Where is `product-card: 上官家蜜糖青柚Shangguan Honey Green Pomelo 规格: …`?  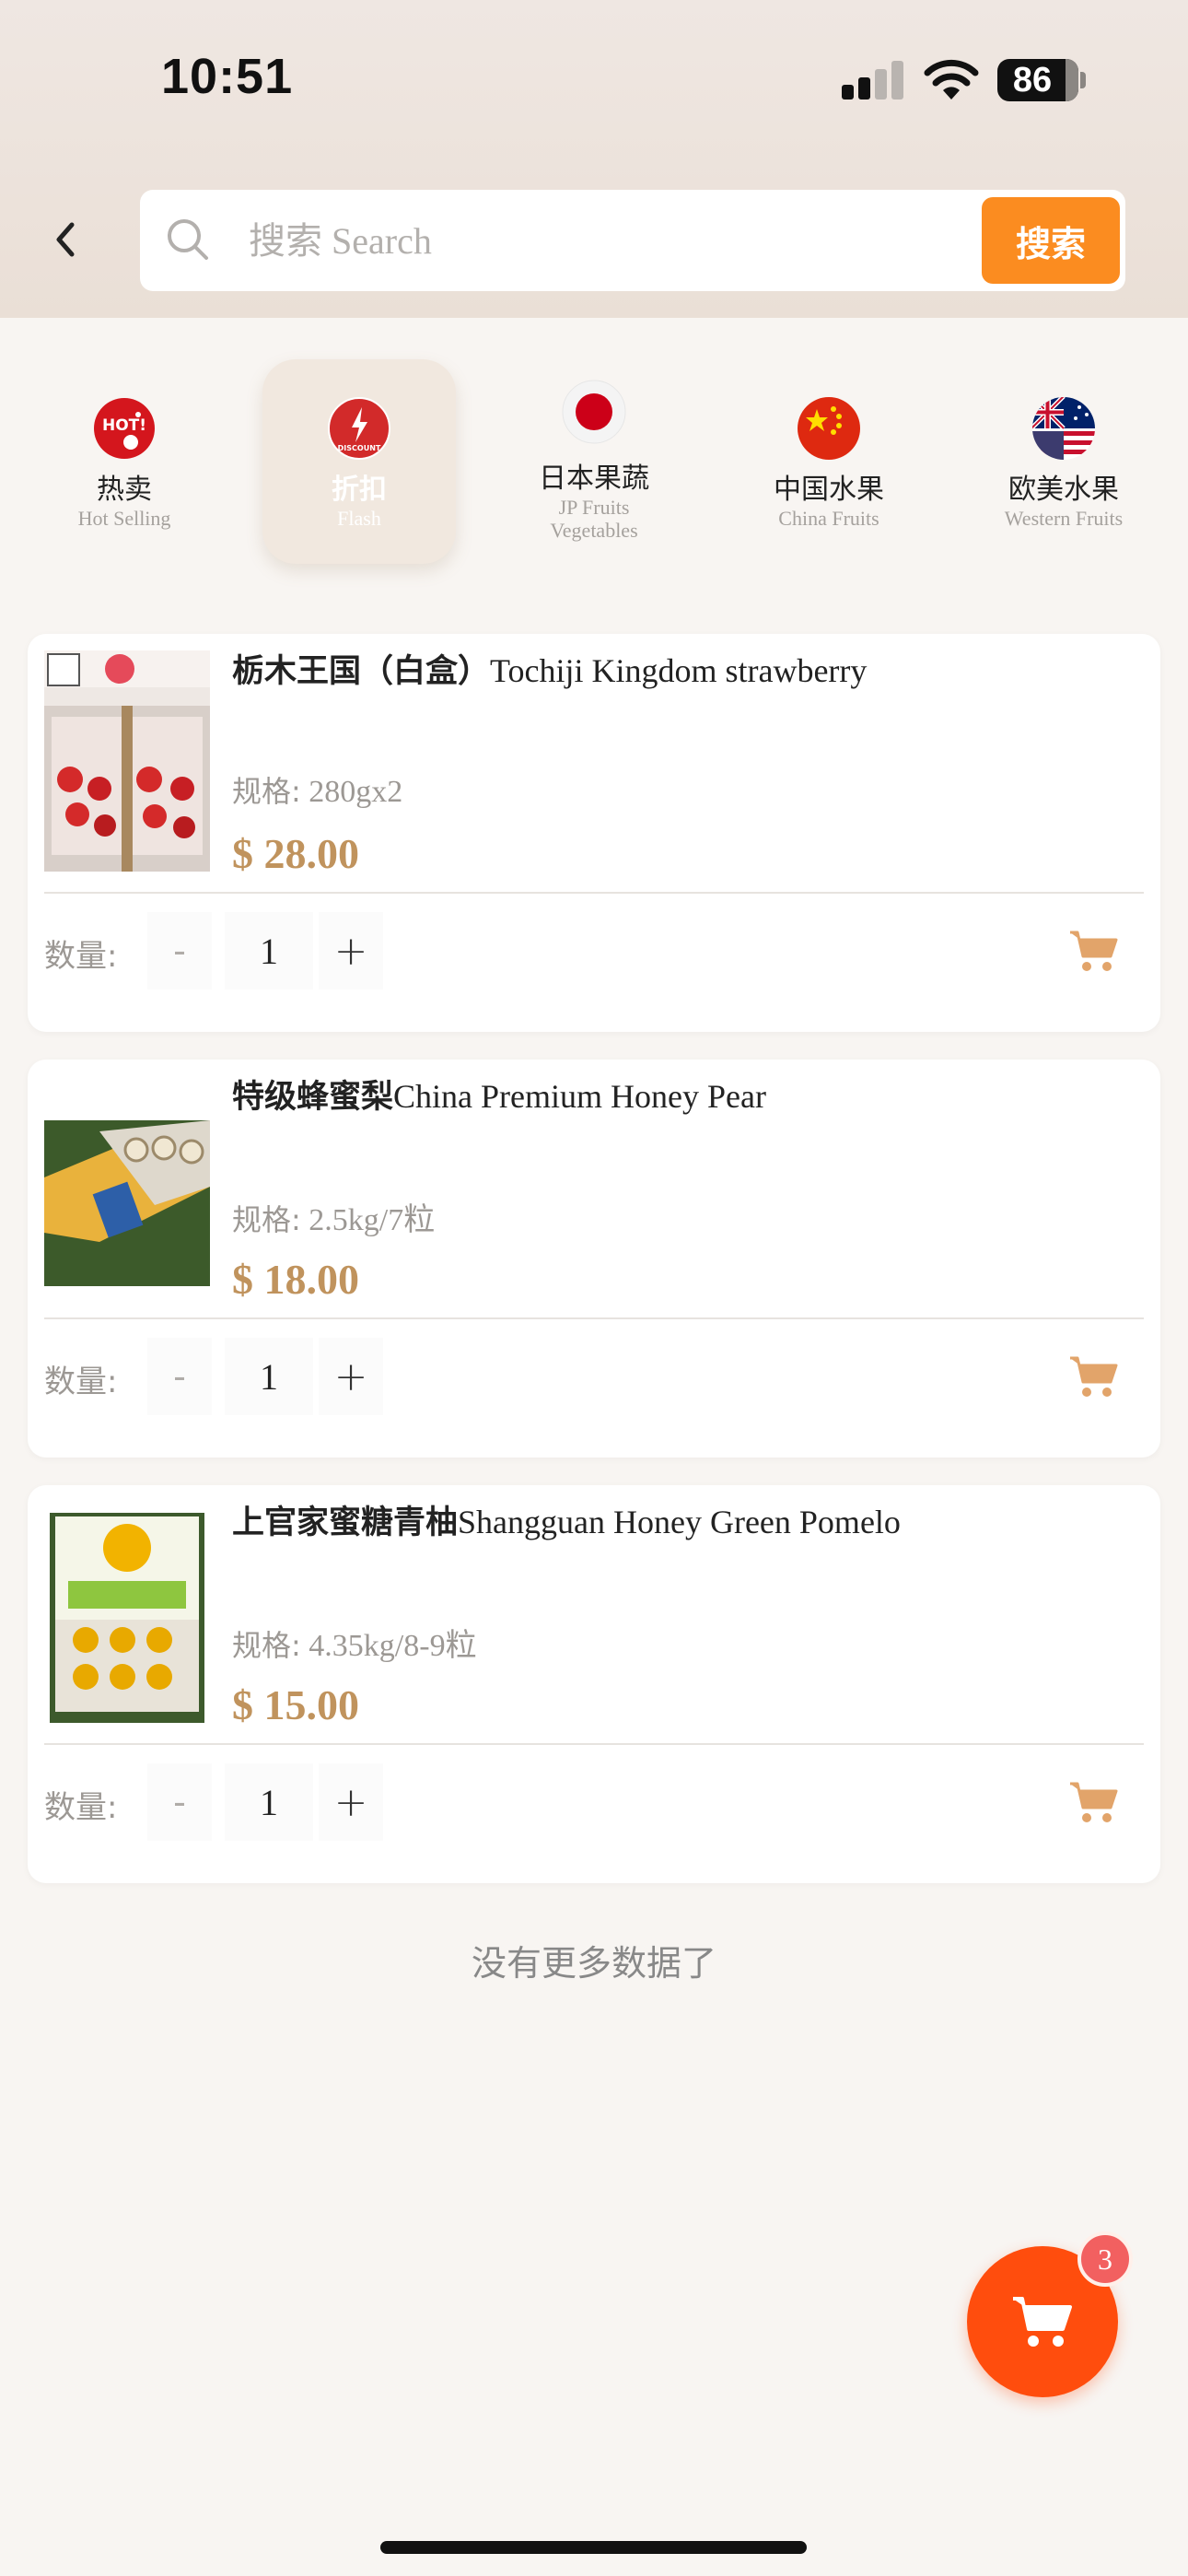 product-card: 上官家蜜糖青柚Shangguan Honey Green Pomelo 规格: … is located at coordinates (594, 1684).